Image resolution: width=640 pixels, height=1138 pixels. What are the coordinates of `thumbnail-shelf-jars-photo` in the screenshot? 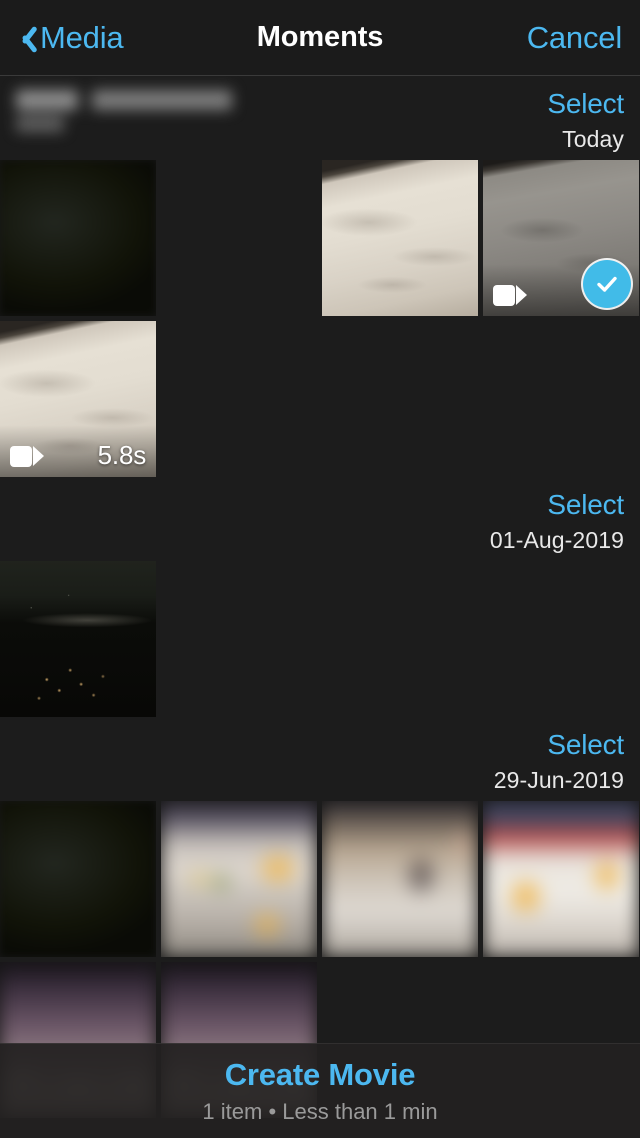 It's located at (239, 879).